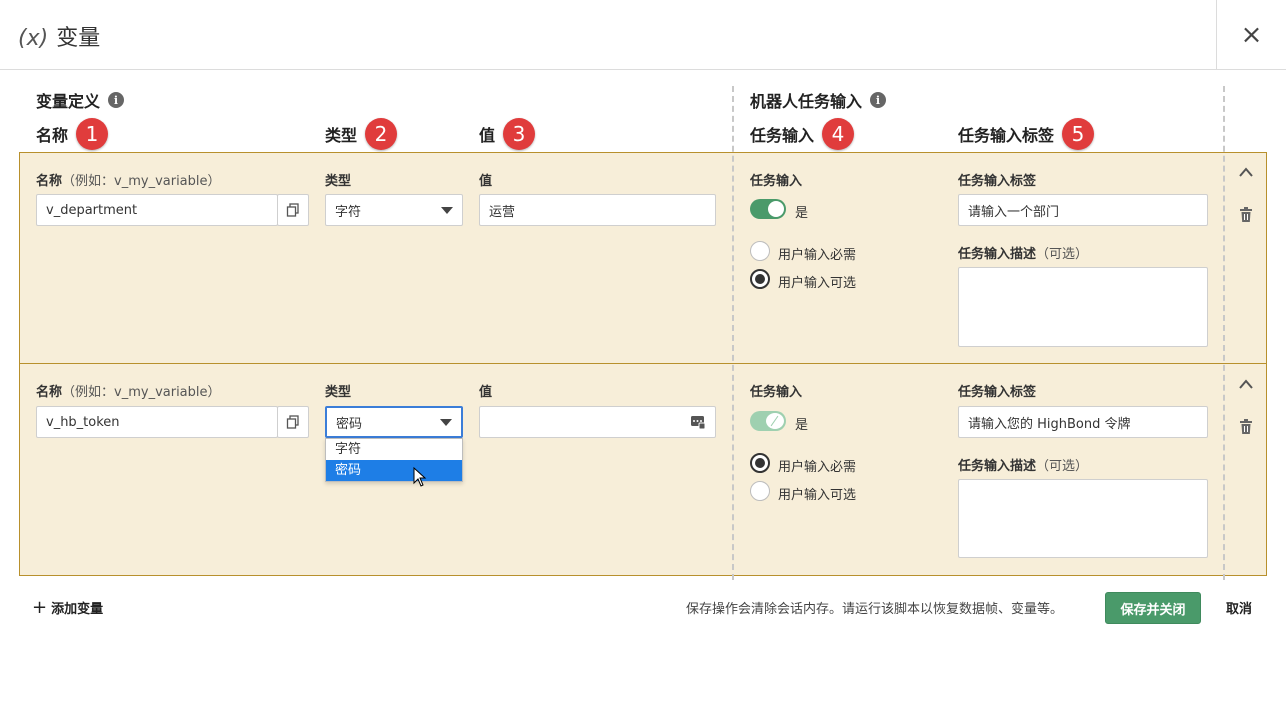 The height and width of the screenshot is (706, 1286). I want to click on type-dropdown-menu: 字符 密码, so click(394, 460).